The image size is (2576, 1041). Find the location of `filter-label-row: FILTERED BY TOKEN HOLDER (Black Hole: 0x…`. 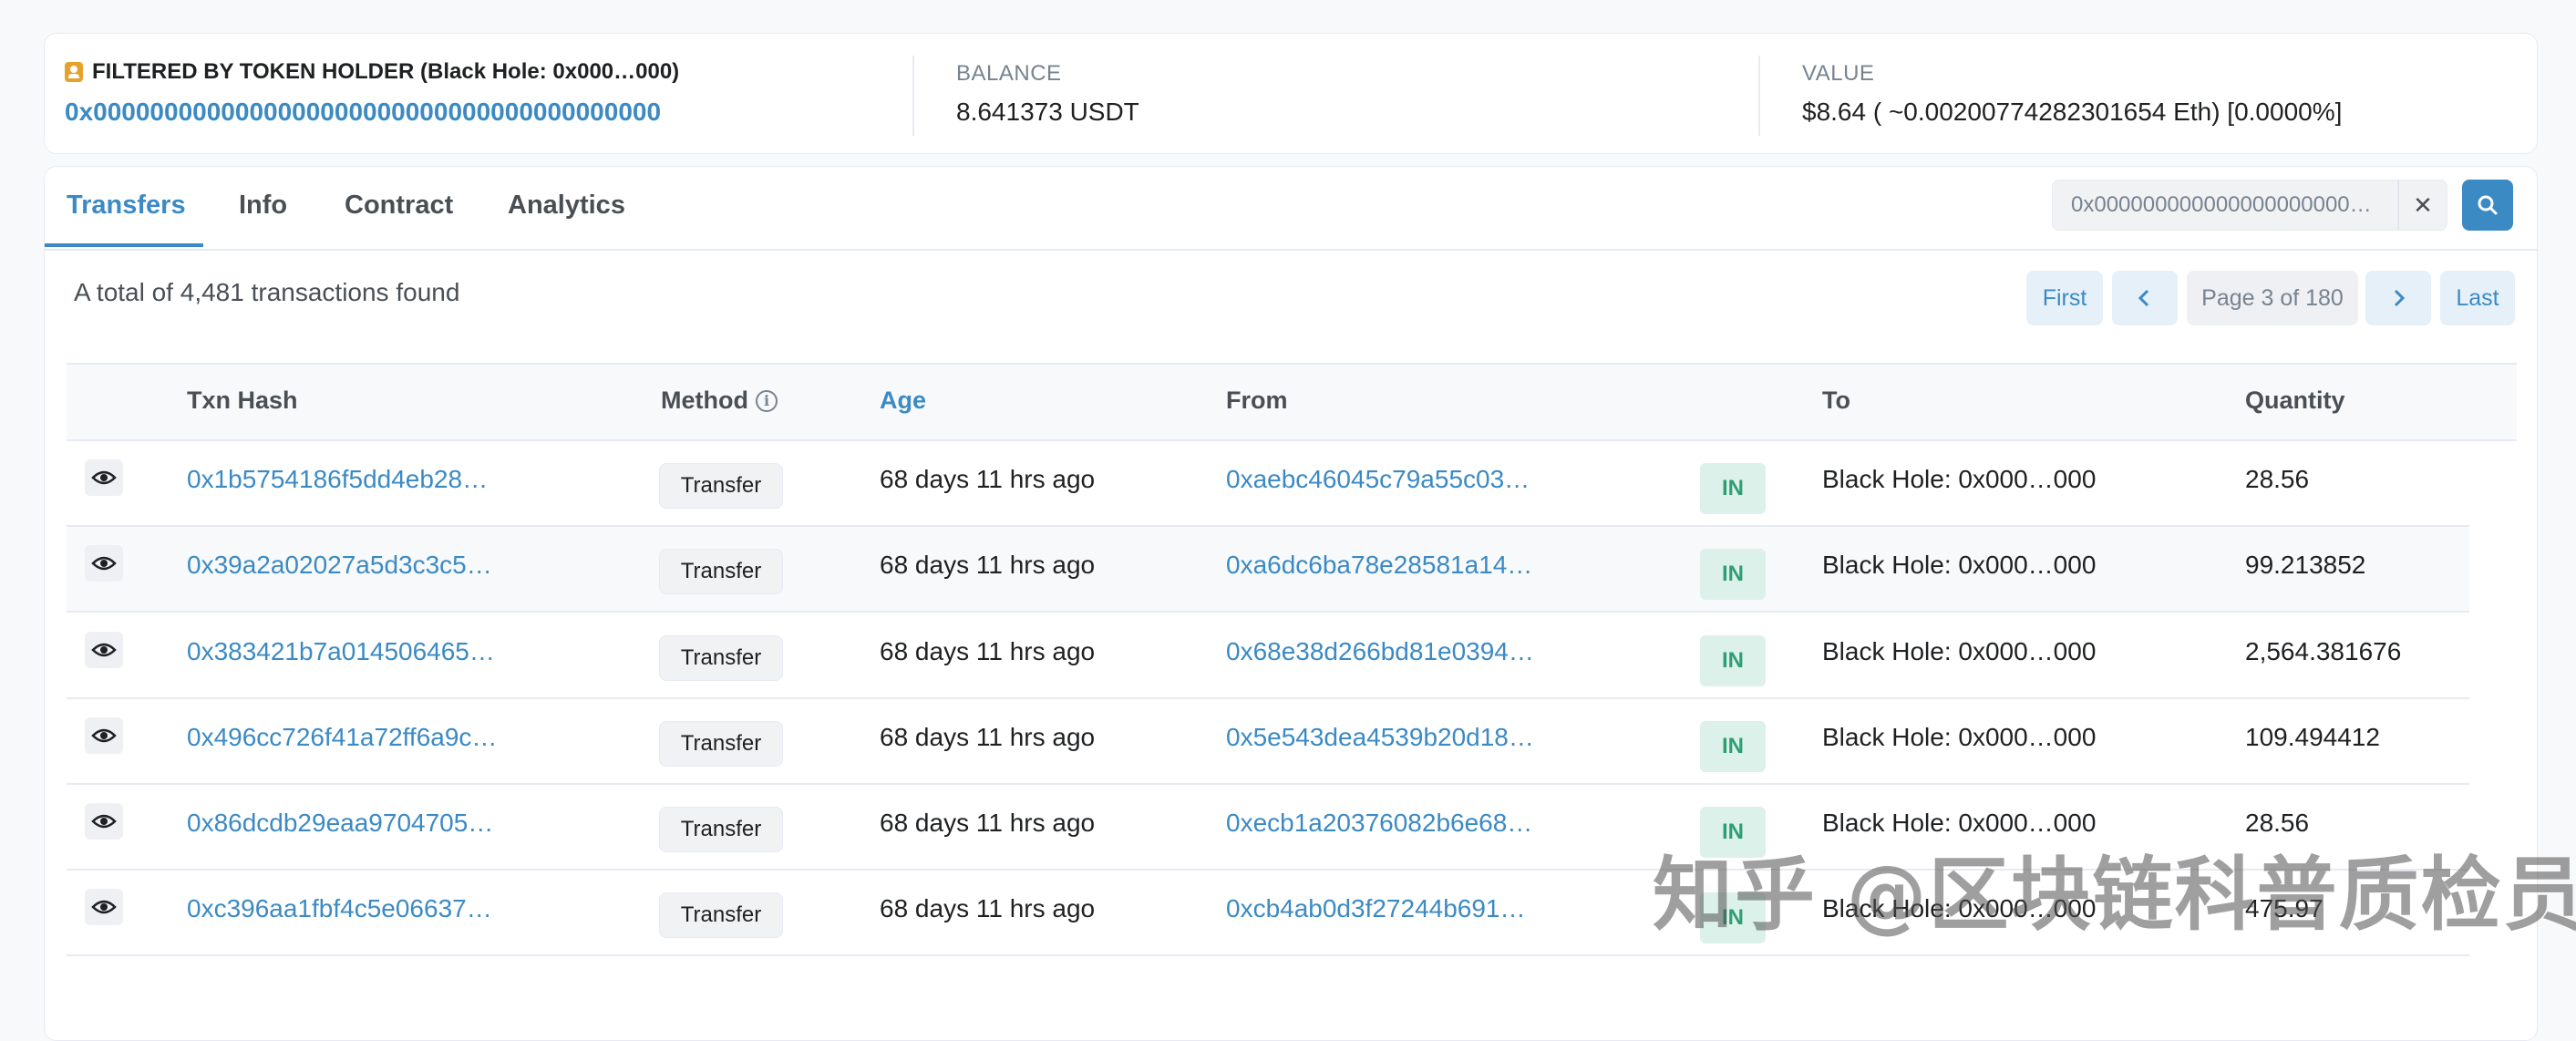

filter-label-row: FILTERED BY TOKEN HOLDER (Black Hole: 0x… is located at coordinates (372, 72).